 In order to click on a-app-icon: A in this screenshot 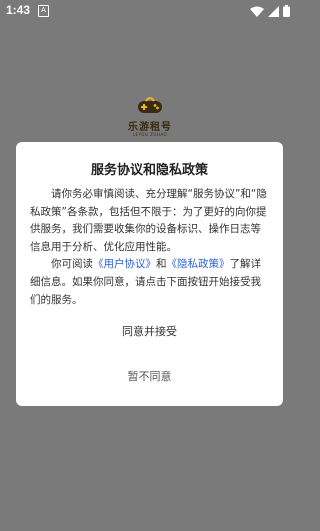, I will do `click(43, 11)`.